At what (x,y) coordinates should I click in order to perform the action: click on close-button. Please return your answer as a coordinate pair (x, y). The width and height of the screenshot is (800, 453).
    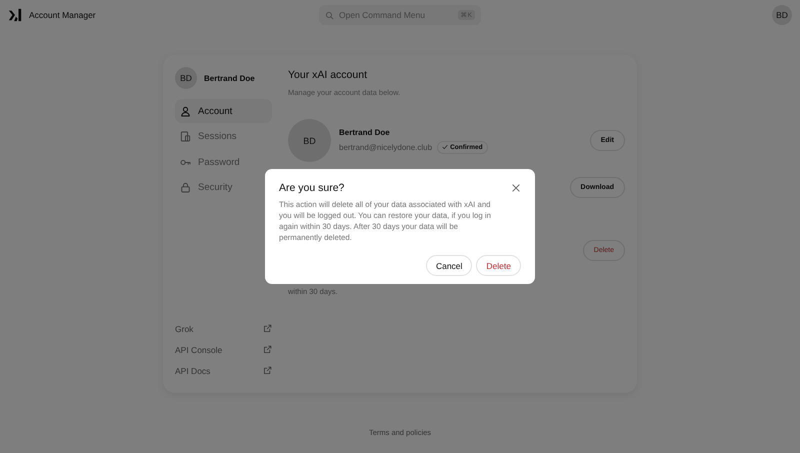
    Looking at the image, I should click on (516, 188).